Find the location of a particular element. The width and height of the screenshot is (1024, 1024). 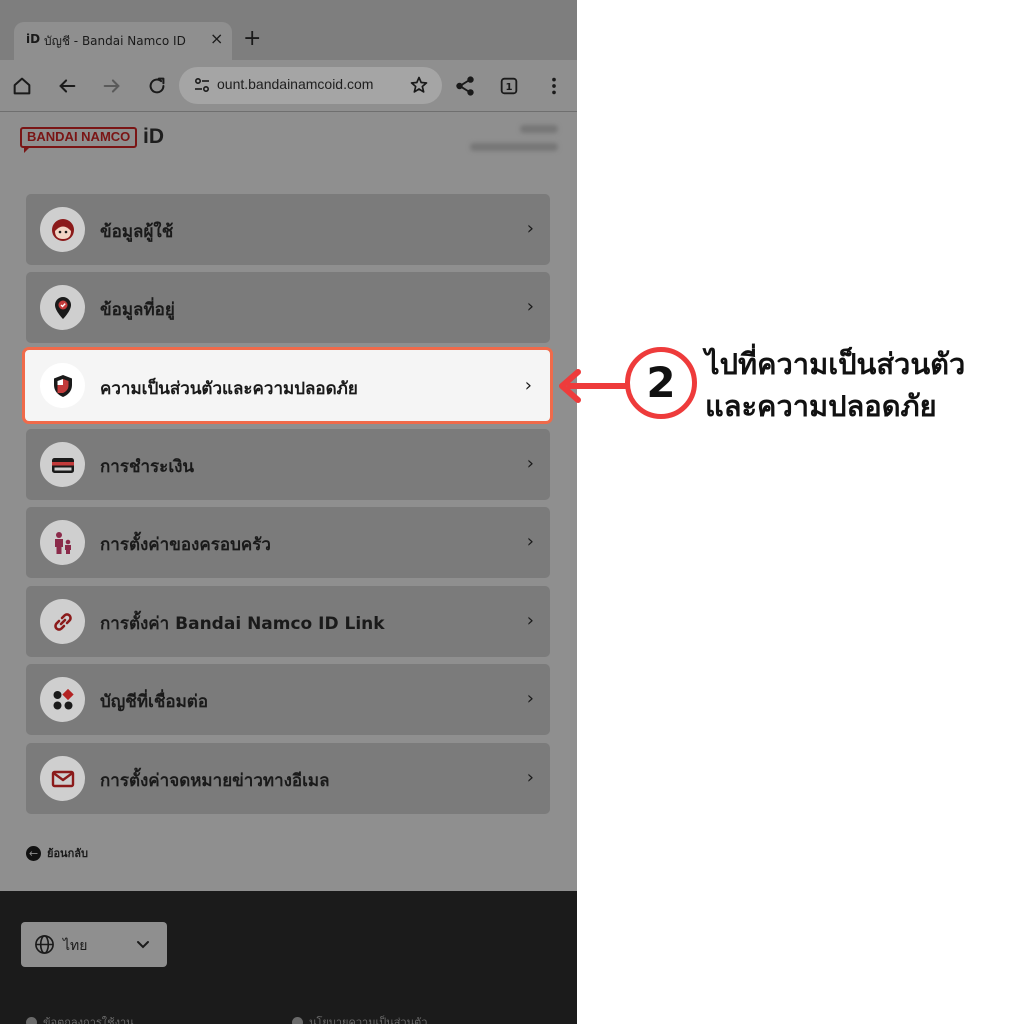

footer-link-label: ข้อตกลงการใช้งาน is located at coordinates (88, 1020).